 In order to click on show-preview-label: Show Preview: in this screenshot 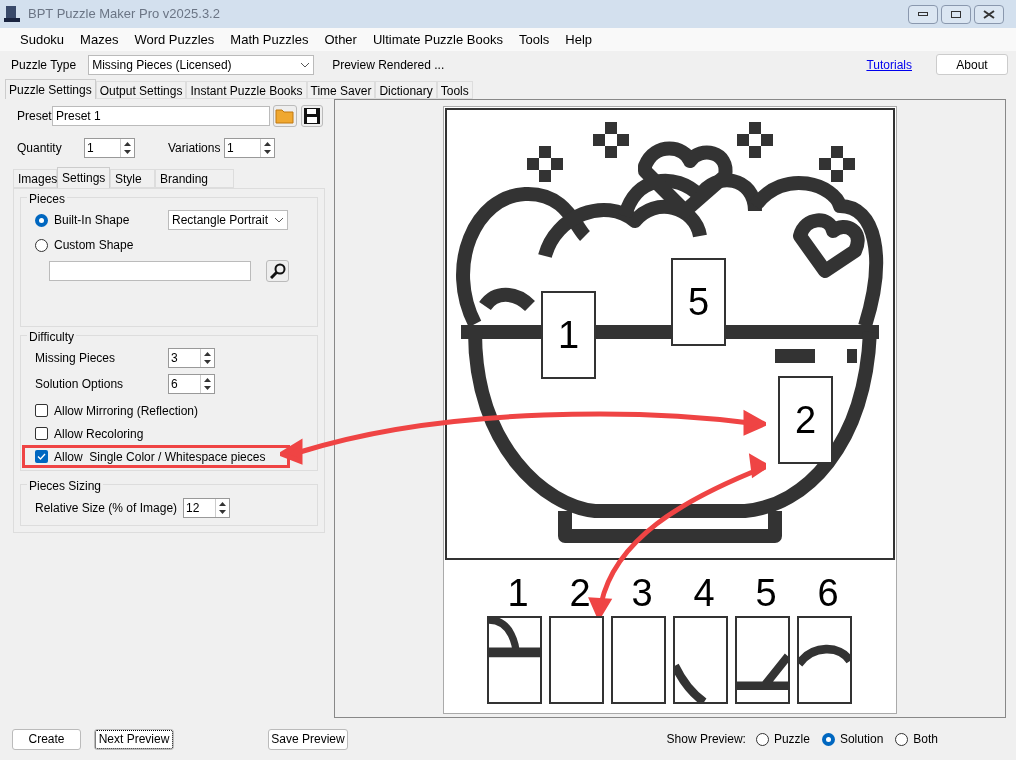, I will do `click(706, 739)`.